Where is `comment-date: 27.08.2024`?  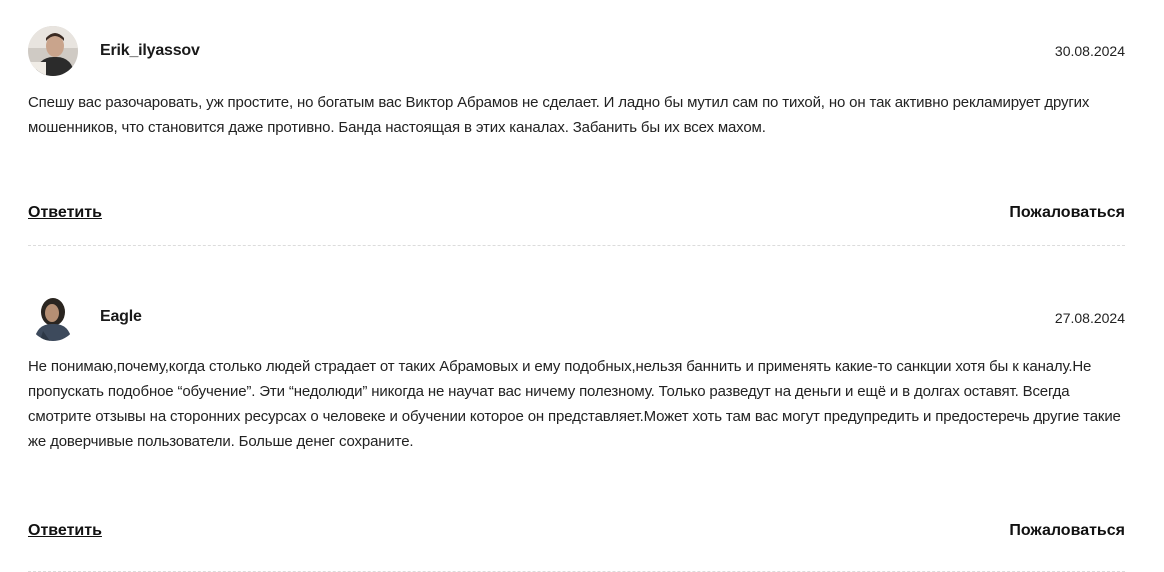
comment-date: 27.08.2024 is located at coordinates (1089, 318).